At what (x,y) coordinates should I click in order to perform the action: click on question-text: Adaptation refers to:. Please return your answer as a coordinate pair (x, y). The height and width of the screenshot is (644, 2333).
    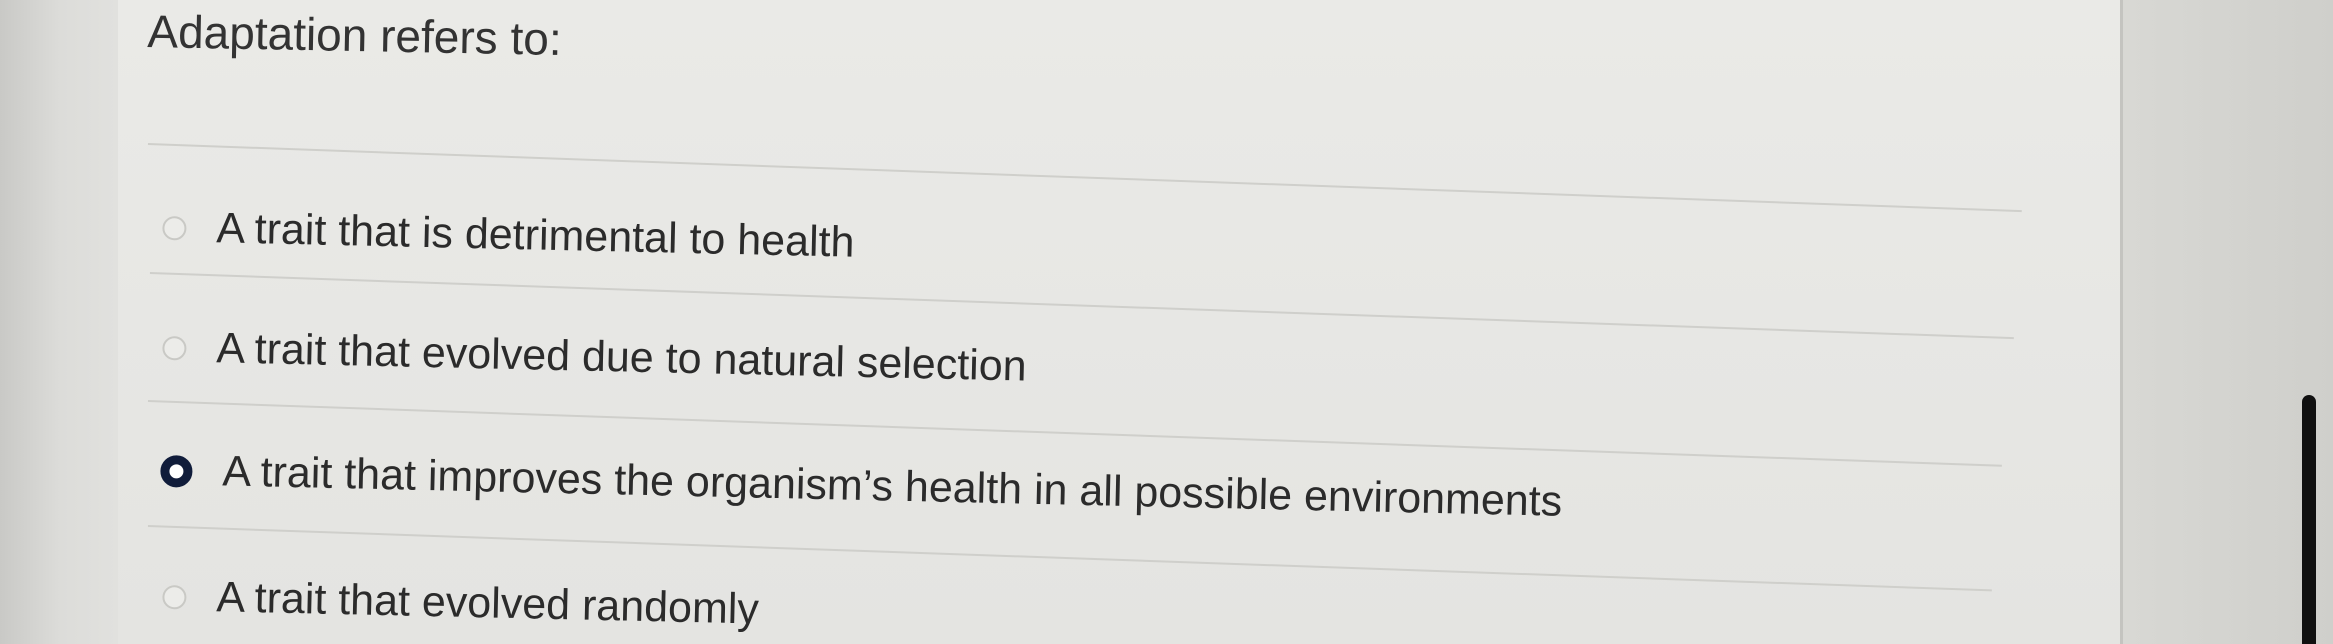
    Looking at the image, I should click on (354, 34).